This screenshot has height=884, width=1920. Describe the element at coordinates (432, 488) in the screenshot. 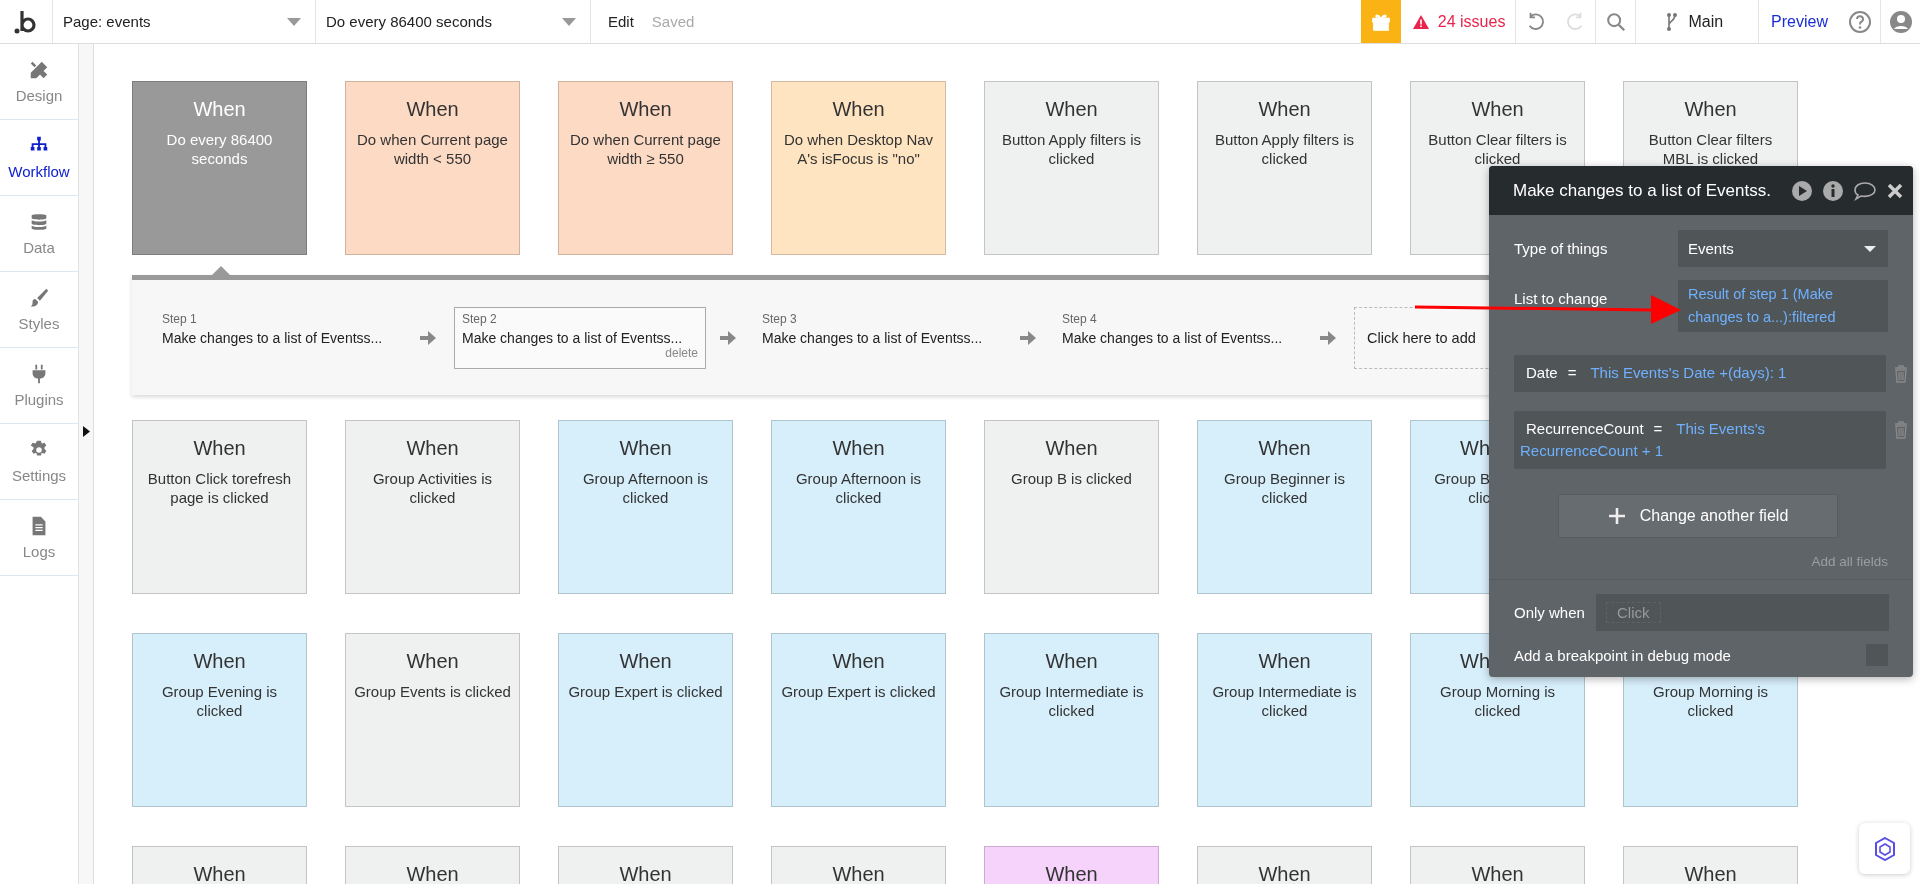

I see `event-description: Group Activities is clicked` at that location.